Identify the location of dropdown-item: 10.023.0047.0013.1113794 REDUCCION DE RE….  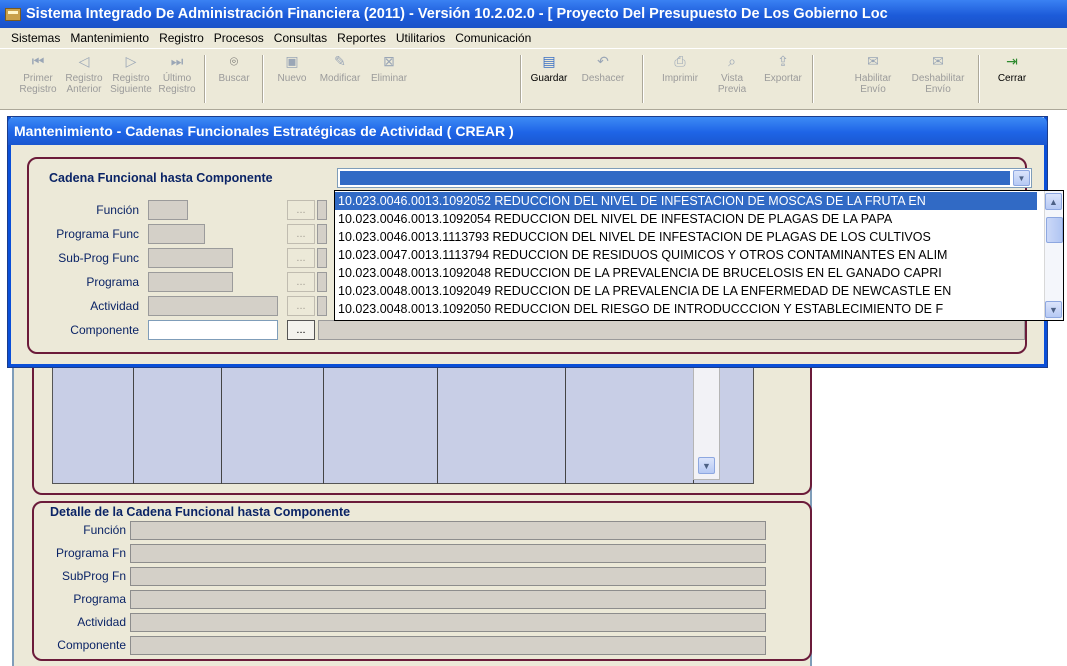
(686, 255).